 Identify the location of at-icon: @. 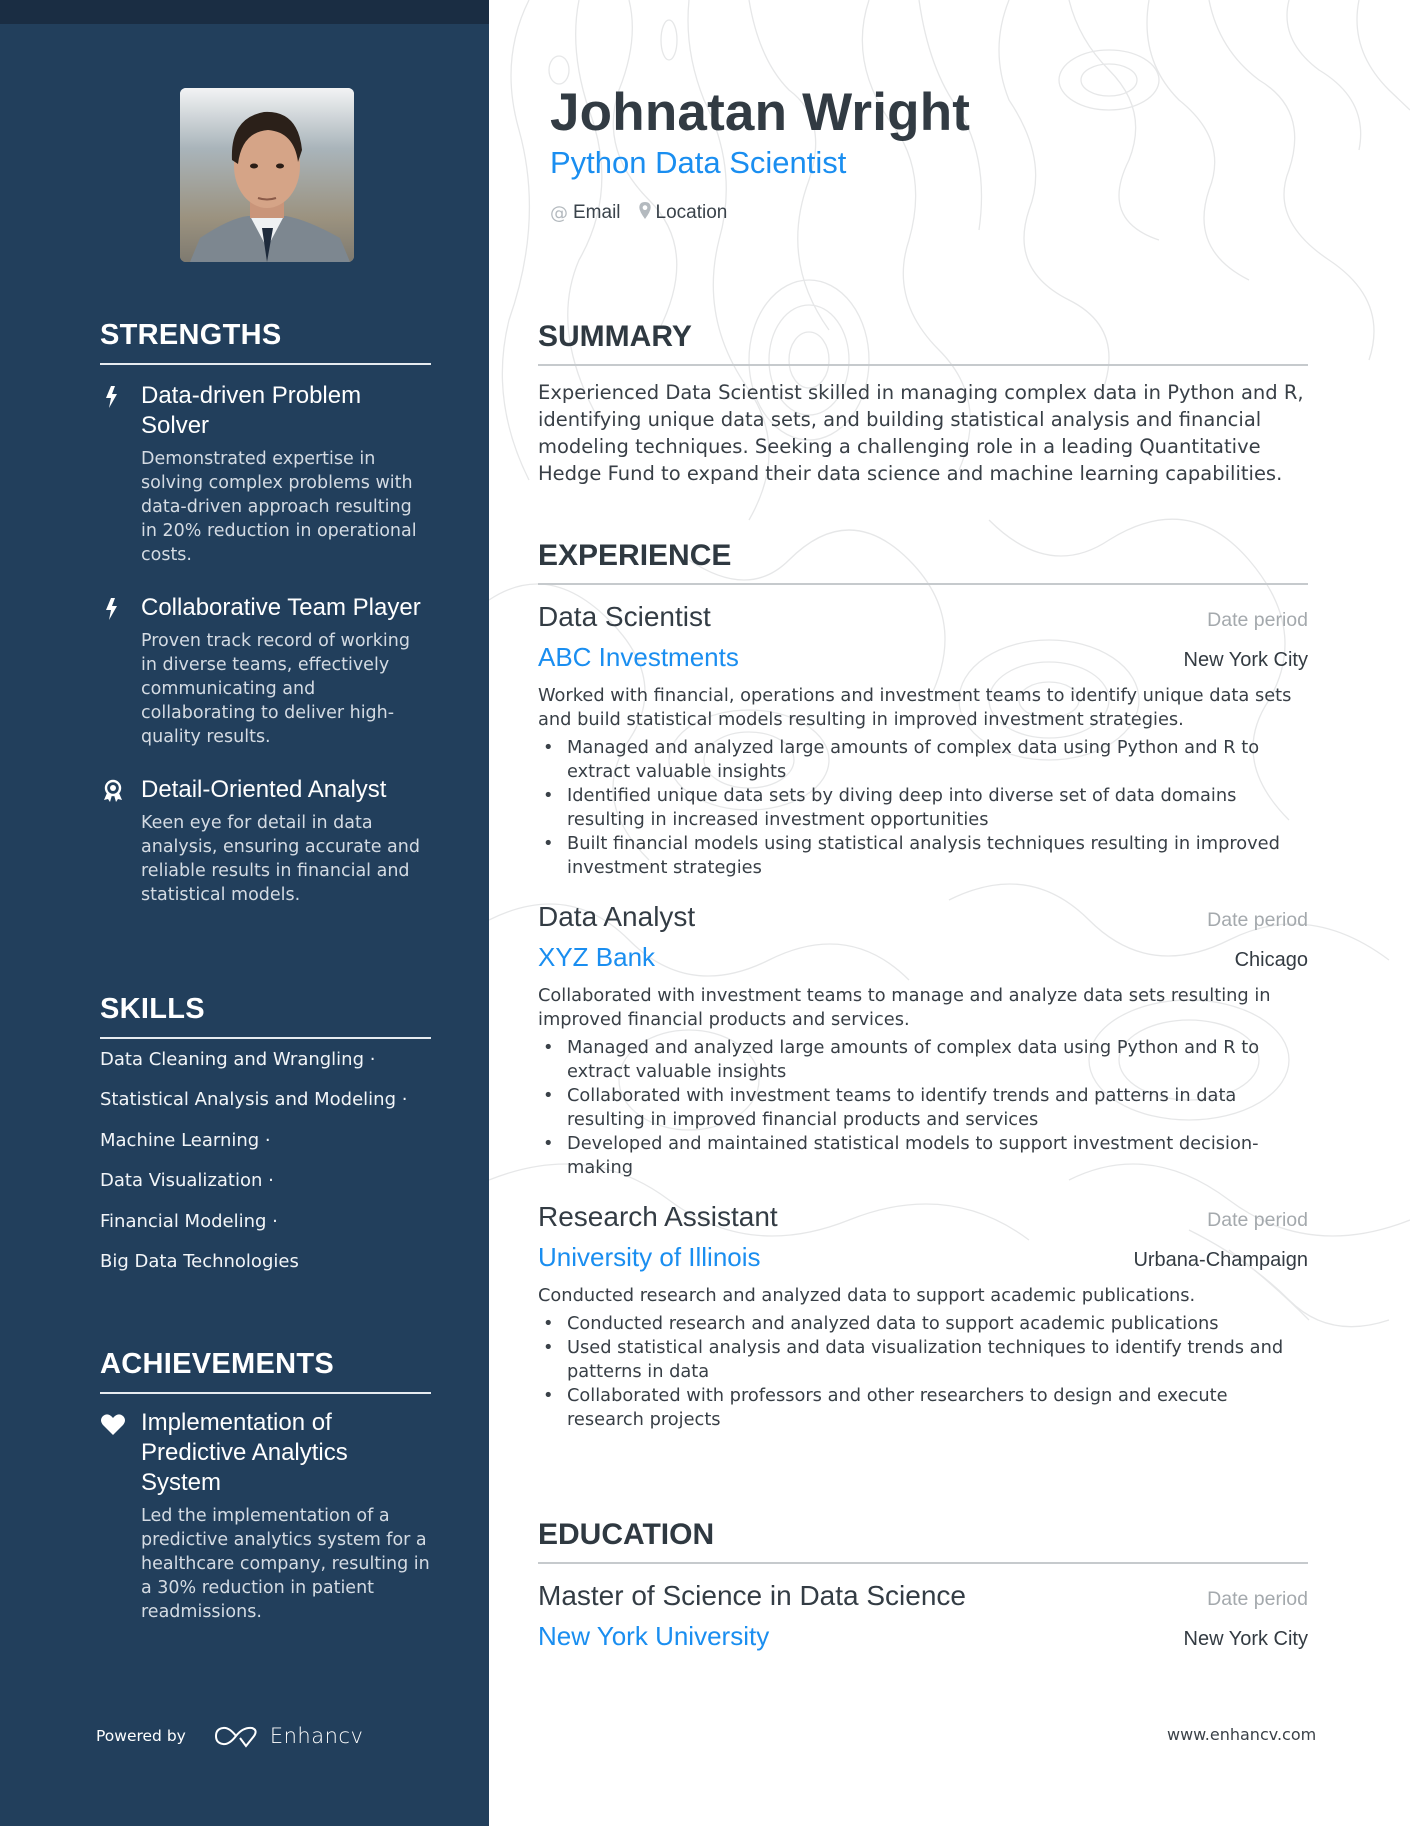
(559, 213).